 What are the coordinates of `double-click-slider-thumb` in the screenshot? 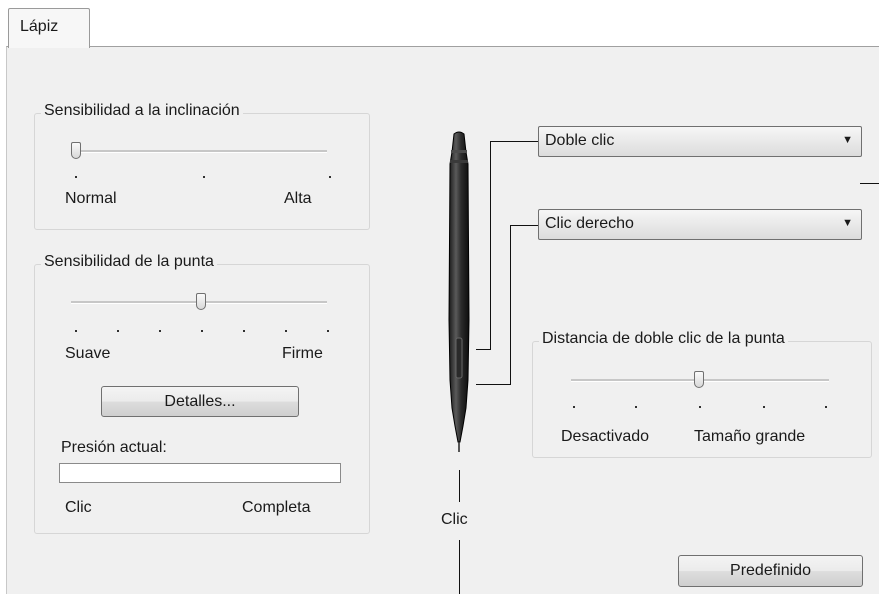 It's located at (699, 379).